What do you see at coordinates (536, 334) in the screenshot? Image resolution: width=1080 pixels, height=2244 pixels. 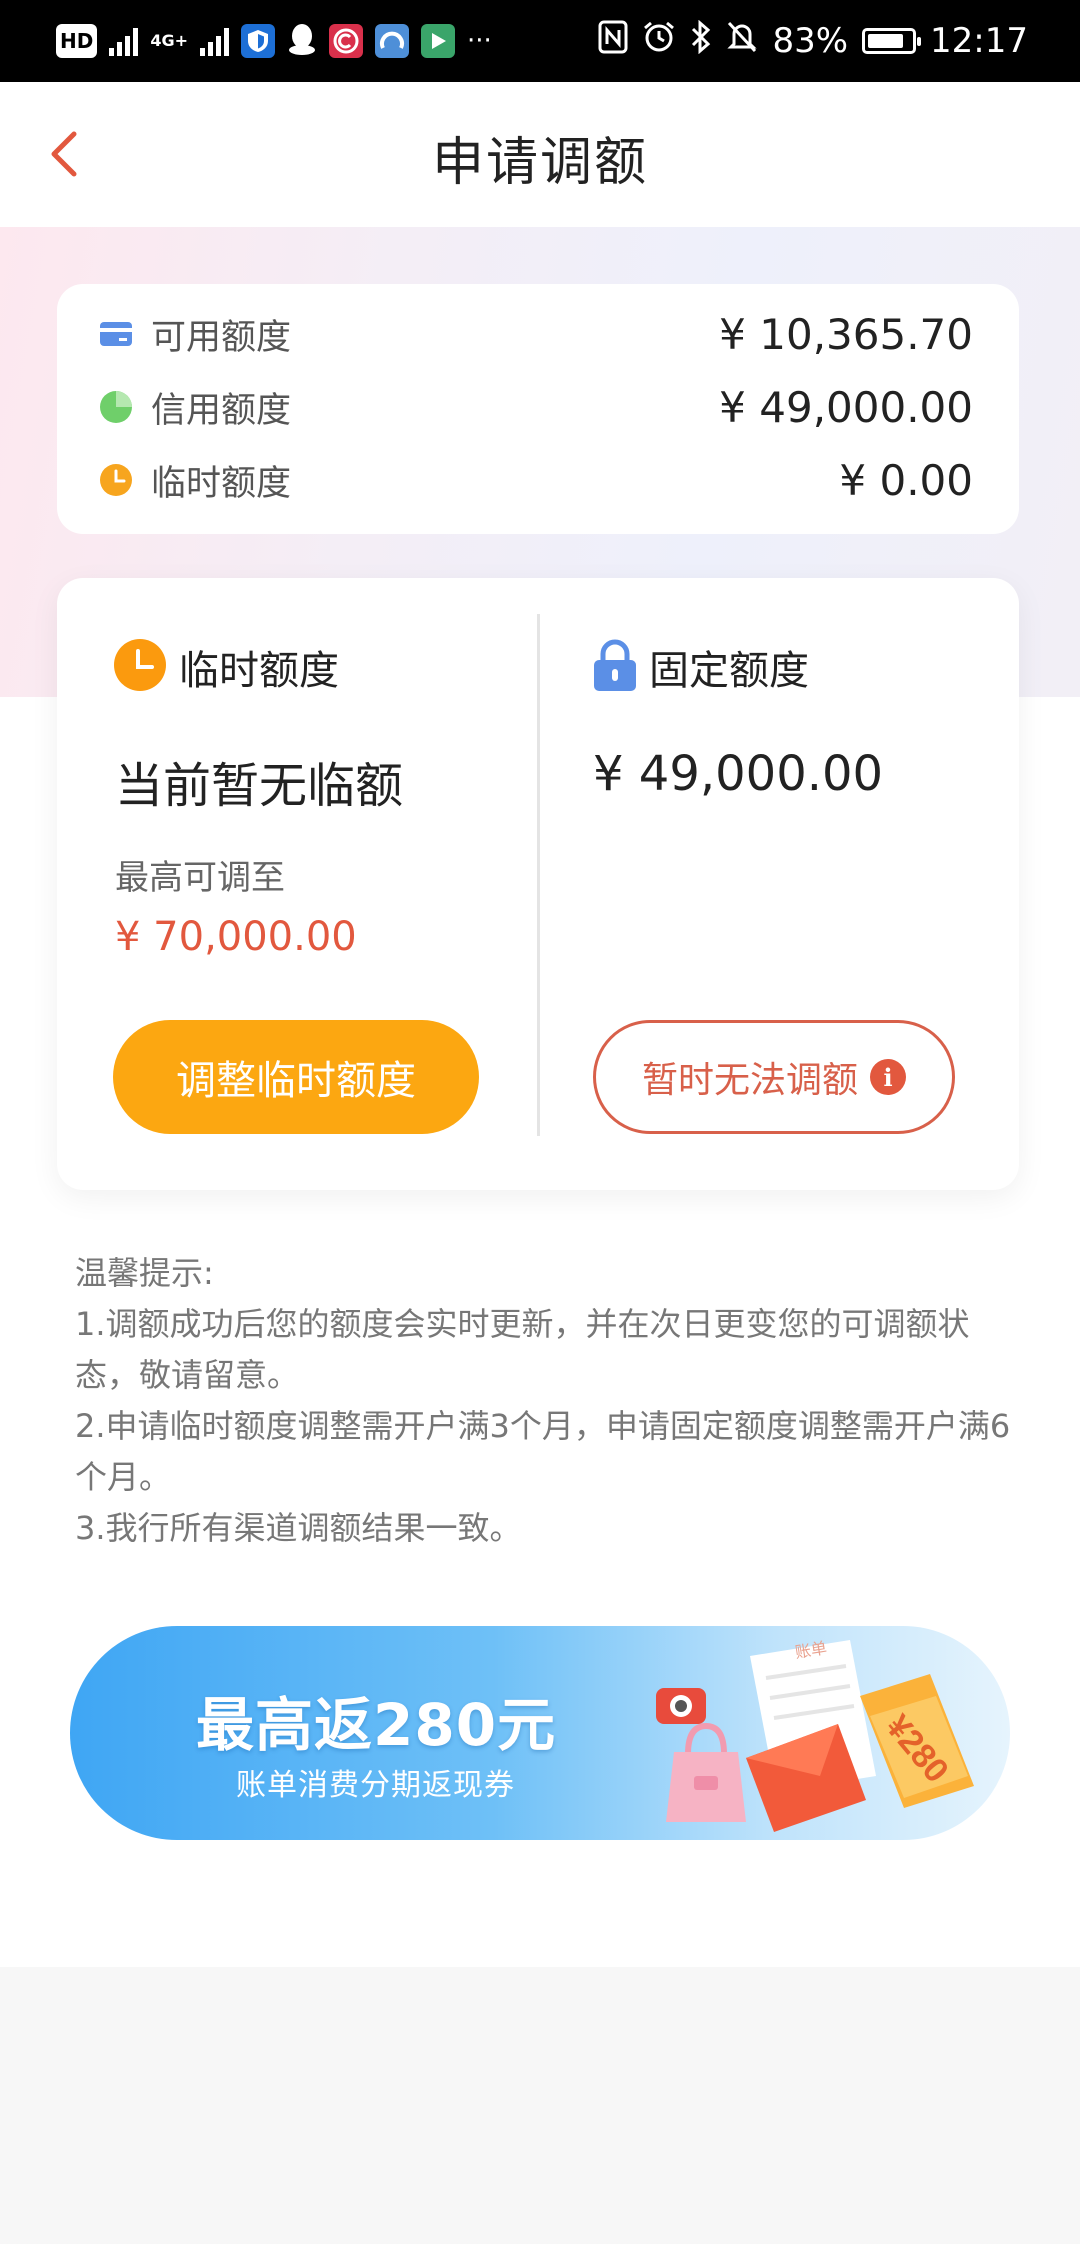 I see `summary-row-available: 可用额度 ¥ 10,365.70` at bounding box center [536, 334].